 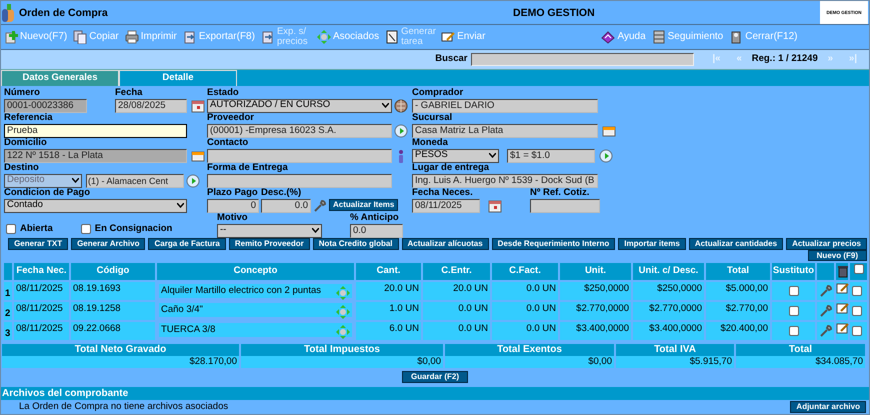 What do you see at coordinates (342, 350) in the screenshot?
I see `total-label: Total Impuestos` at bounding box center [342, 350].